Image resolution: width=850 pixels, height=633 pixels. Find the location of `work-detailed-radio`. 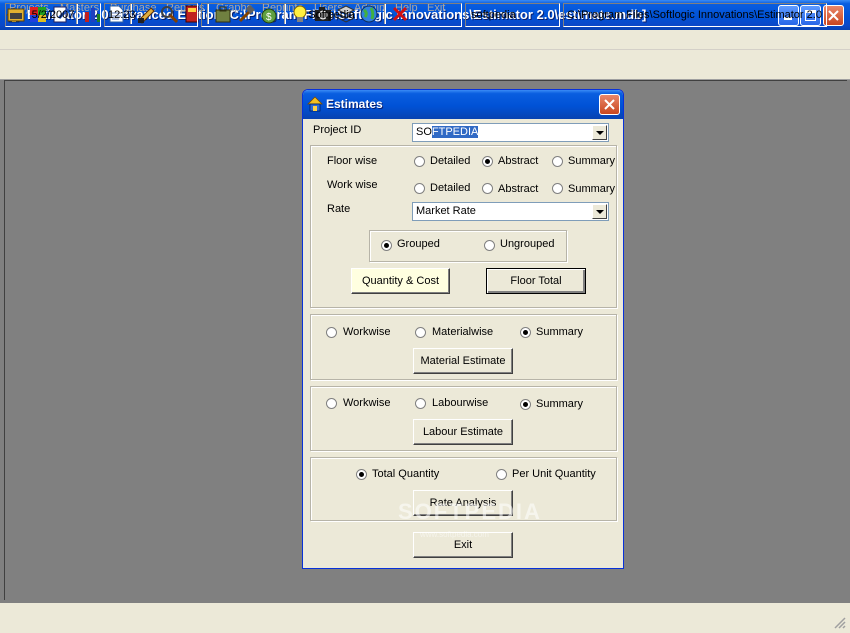

work-detailed-radio is located at coordinates (419, 188).